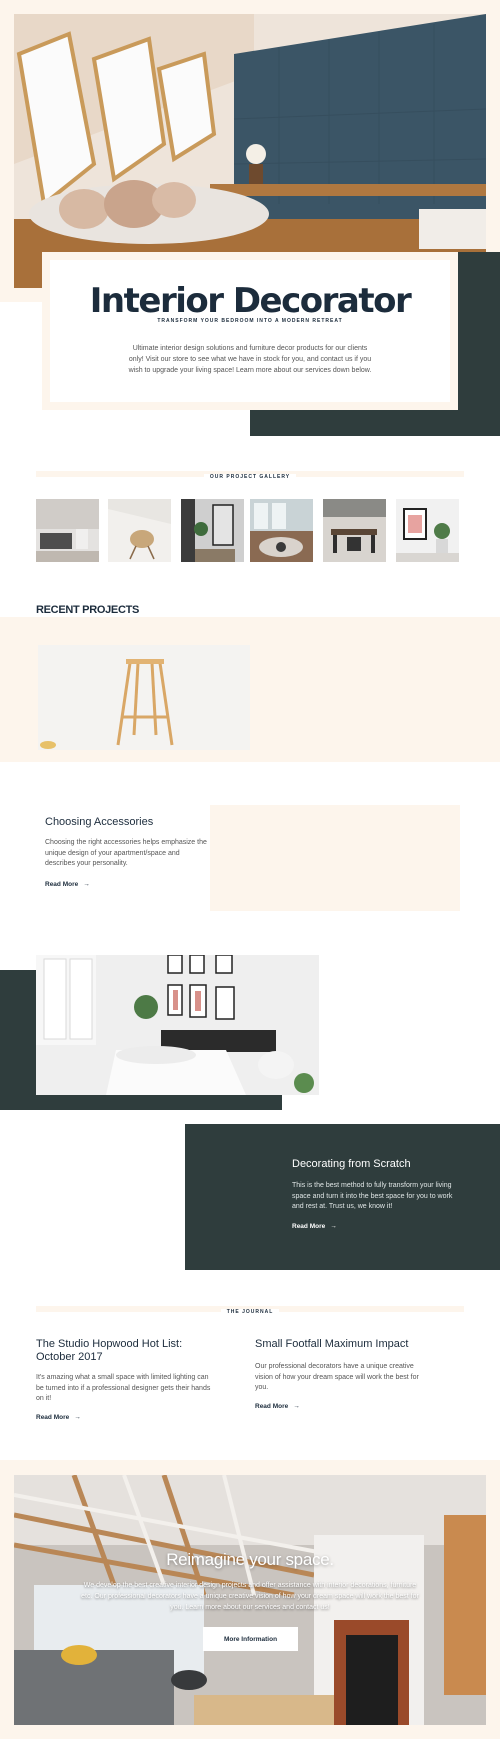 Image resolution: width=500 pixels, height=1739 pixels. Describe the element at coordinates (99, 822) in the screenshot. I see `project-title: Choosing Accessories` at that location.